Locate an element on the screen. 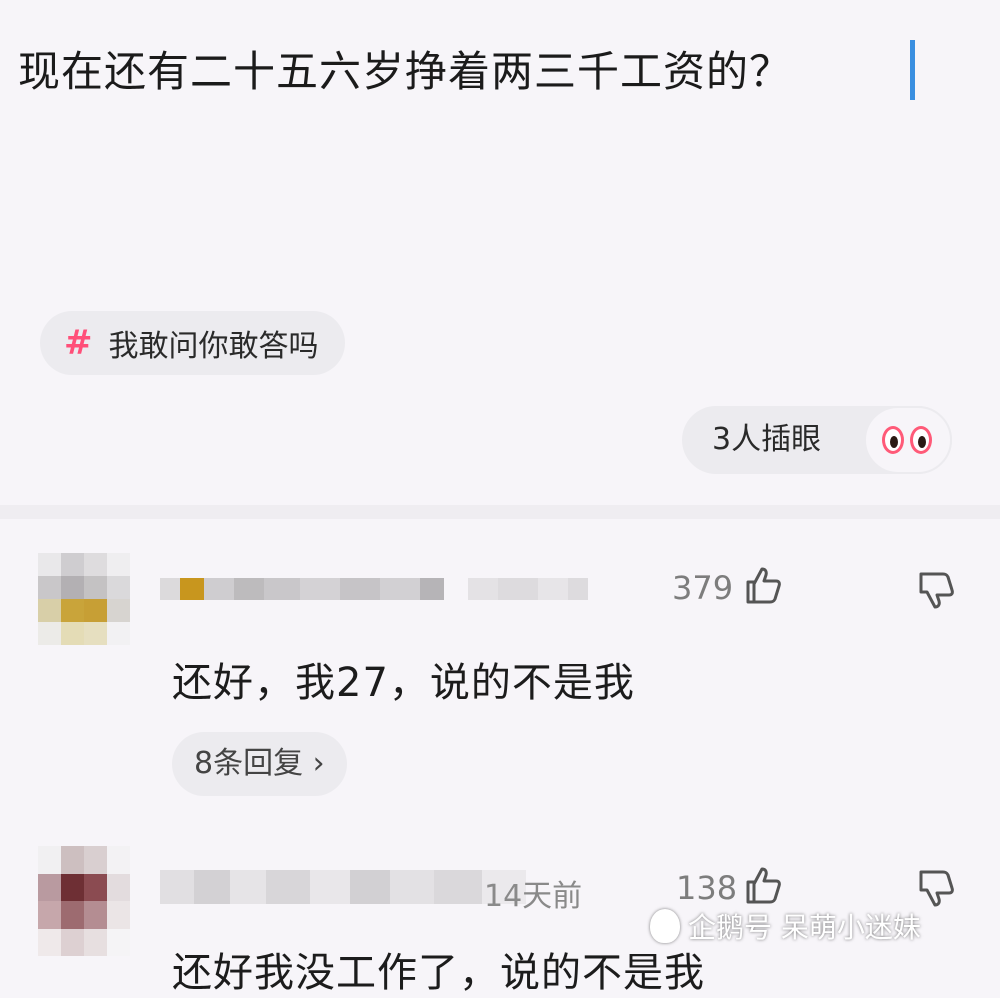  eyes-icon is located at coordinates (908, 440).